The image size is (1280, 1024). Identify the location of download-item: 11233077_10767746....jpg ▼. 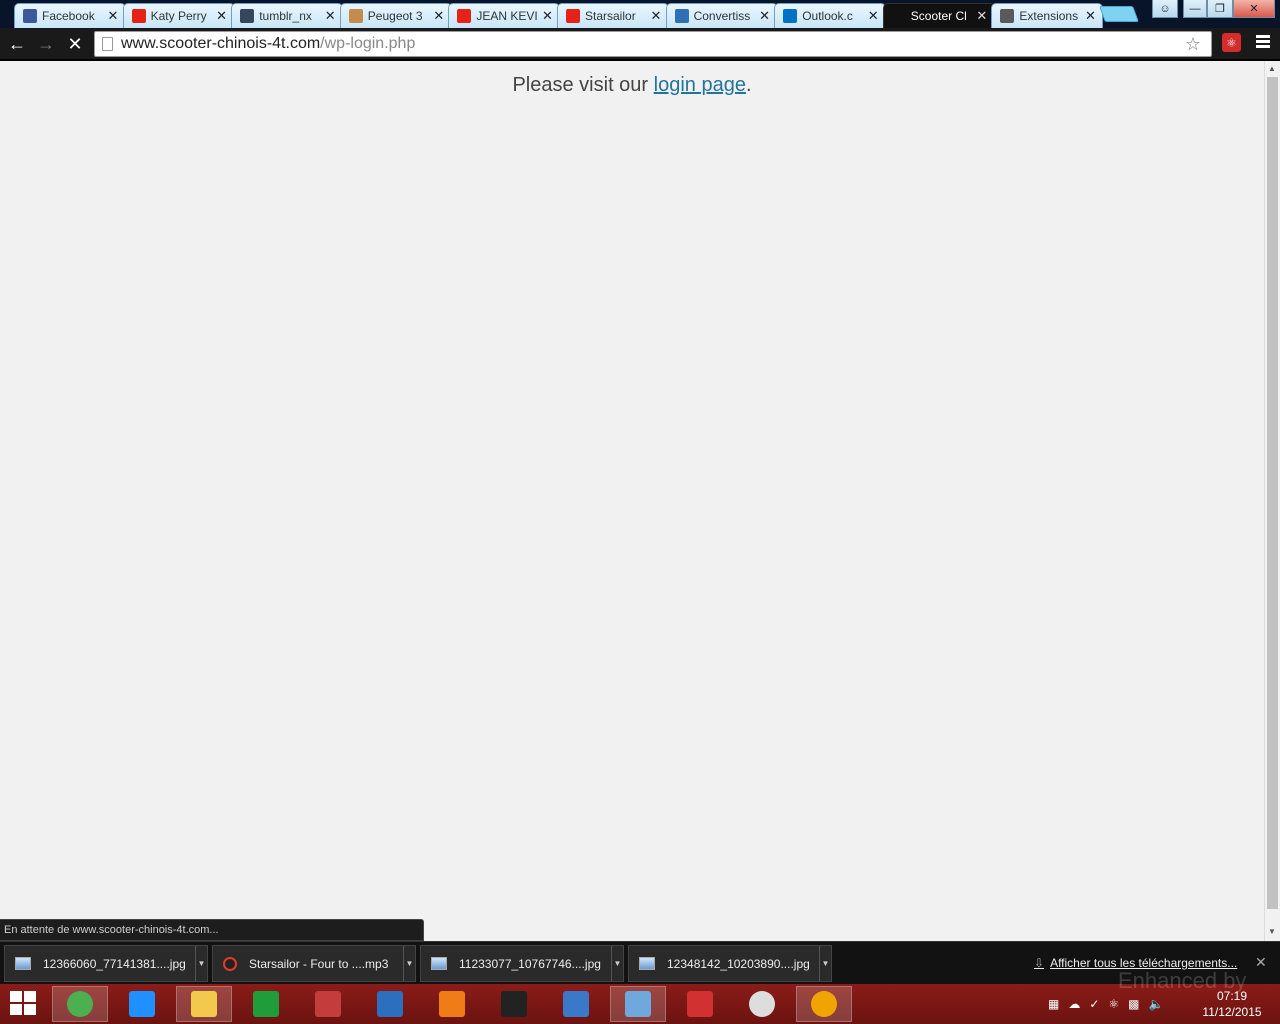
(522, 963).